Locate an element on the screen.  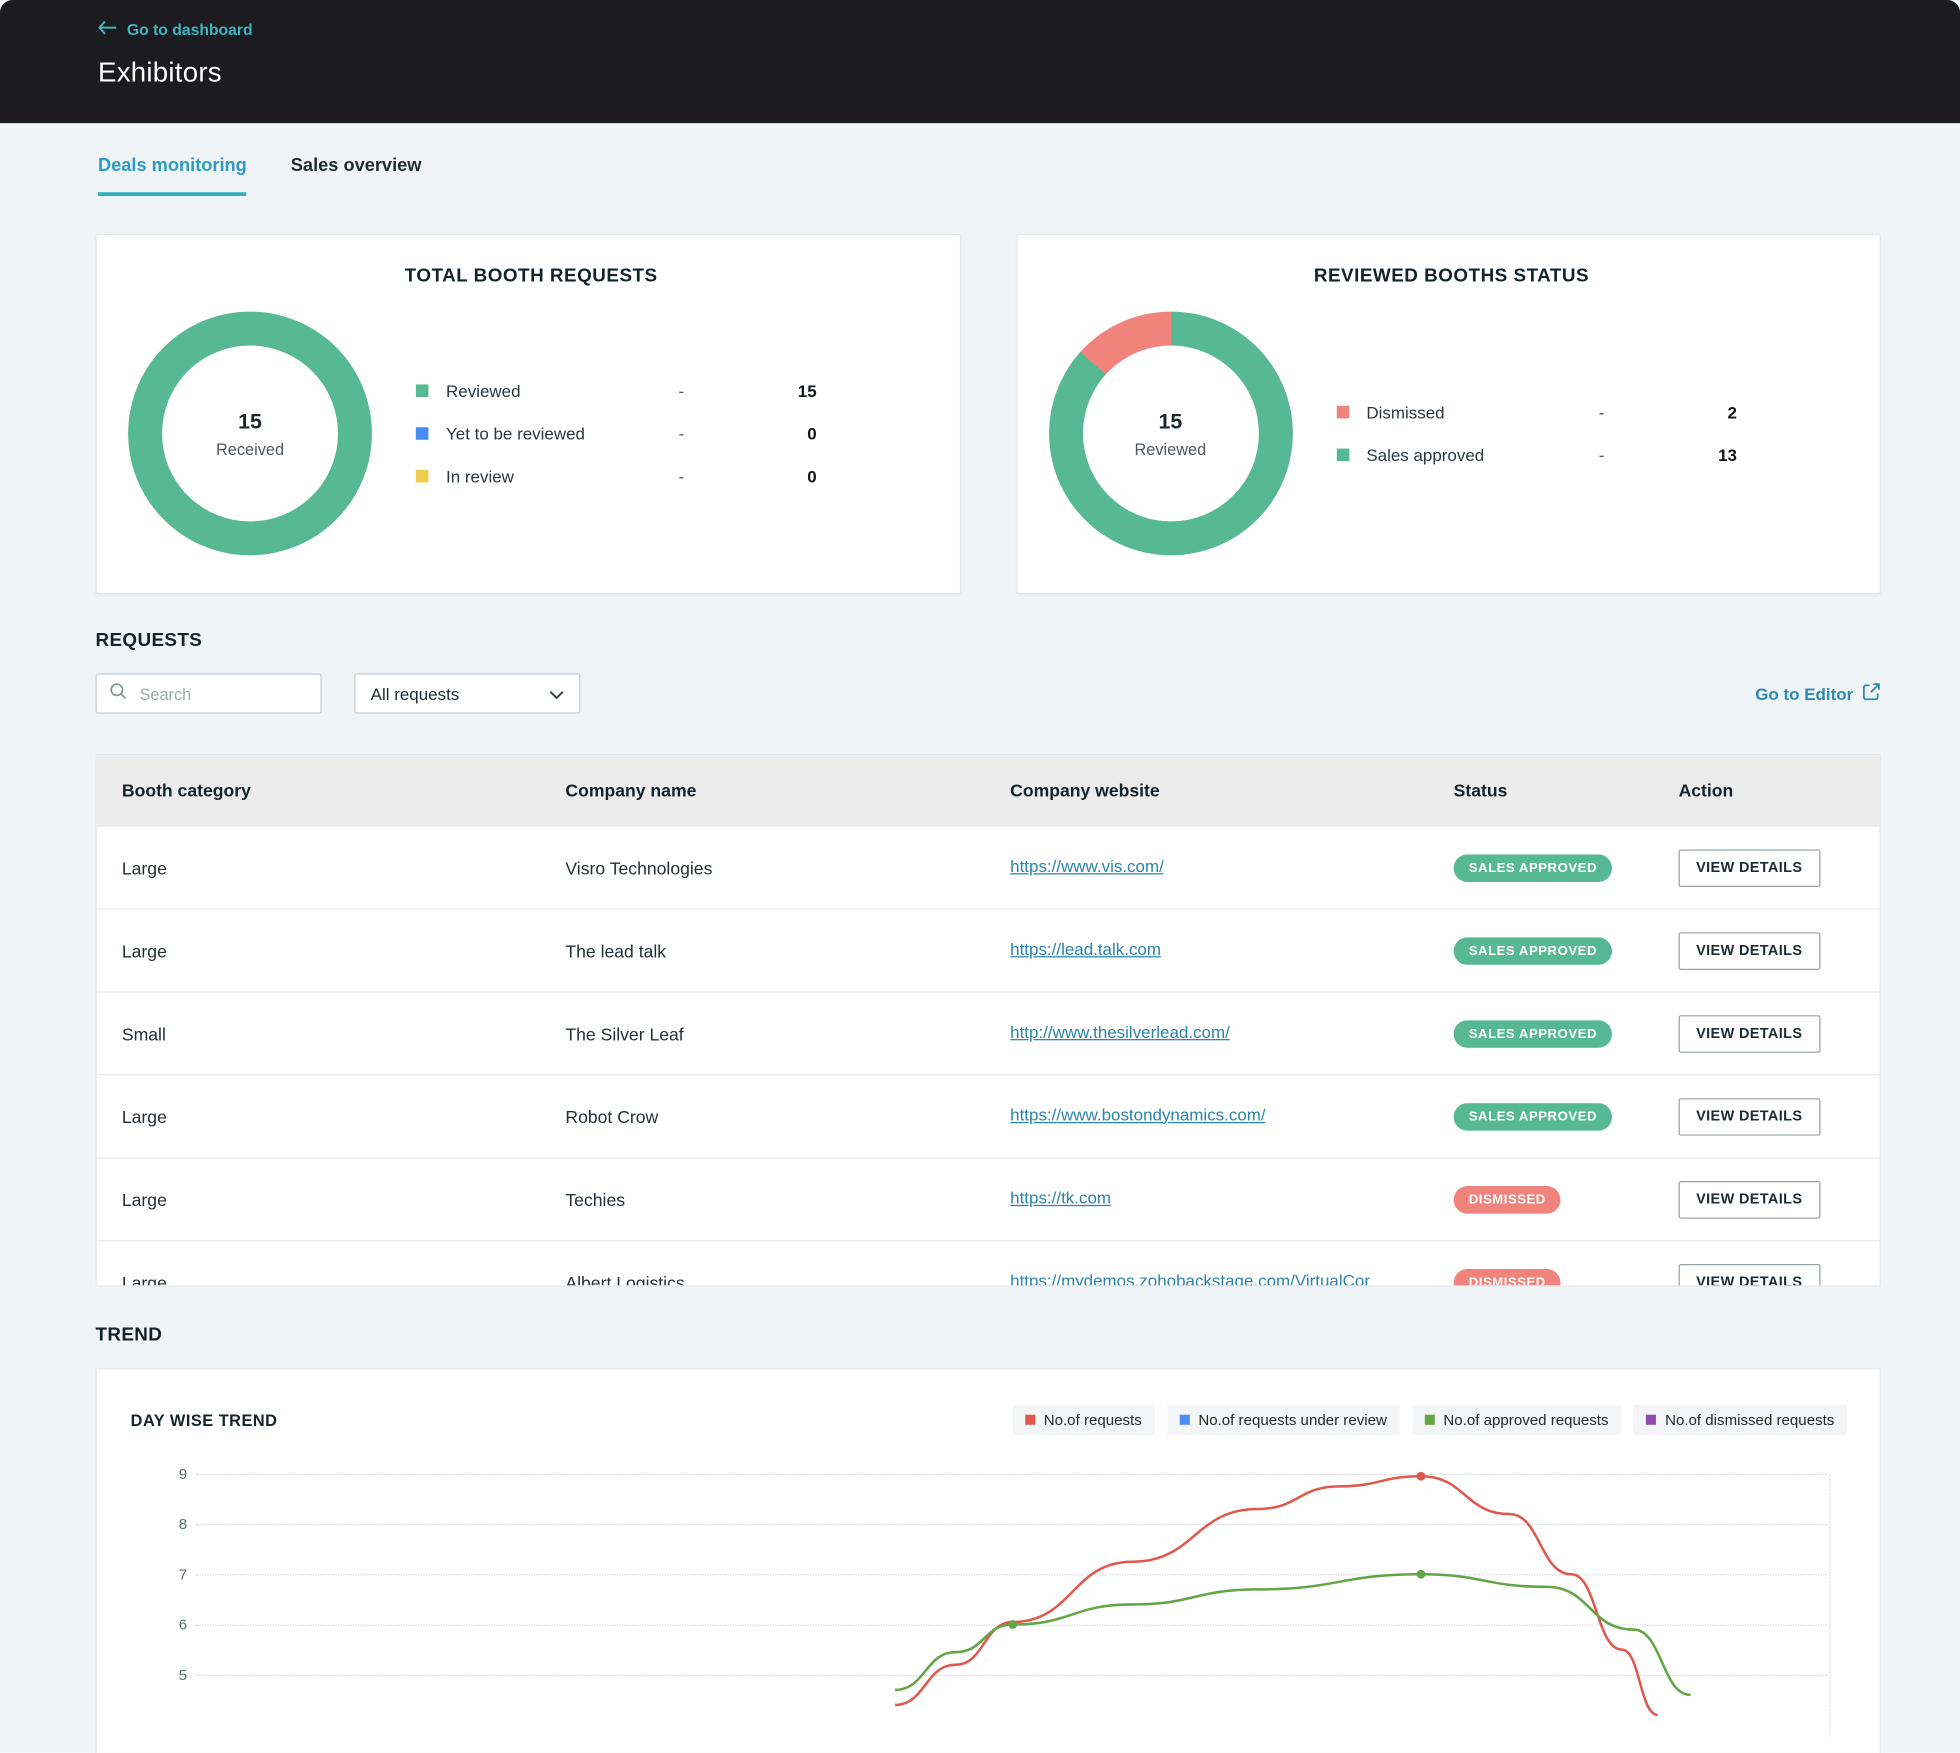
go-to-editor-link: Go to Editor is located at coordinates (1818, 693).